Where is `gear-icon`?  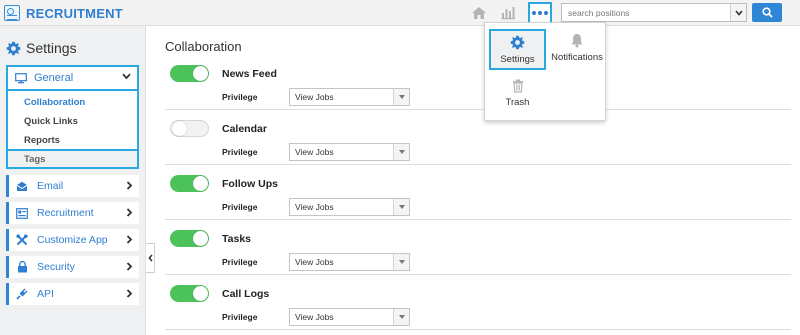 gear-icon is located at coordinates (517, 42).